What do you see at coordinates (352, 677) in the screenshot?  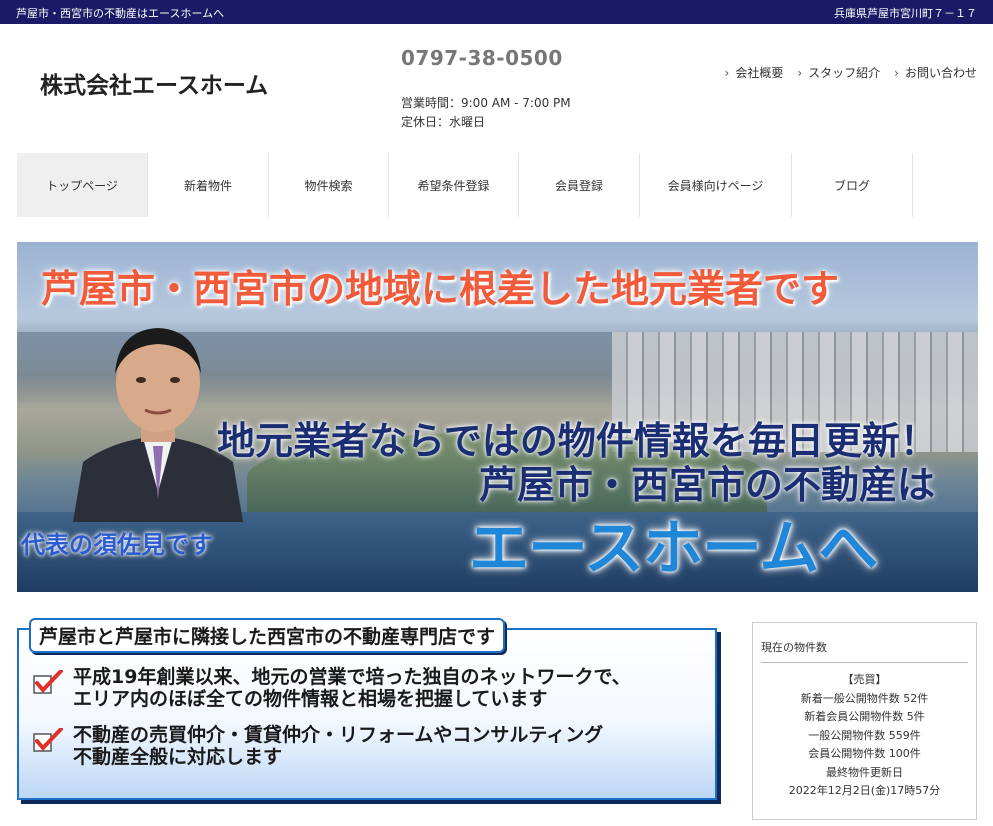 I see `intro-item-line: 平成19年創業以来、地元の営業で培った独自のネットワークで、` at bounding box center [352, 677].